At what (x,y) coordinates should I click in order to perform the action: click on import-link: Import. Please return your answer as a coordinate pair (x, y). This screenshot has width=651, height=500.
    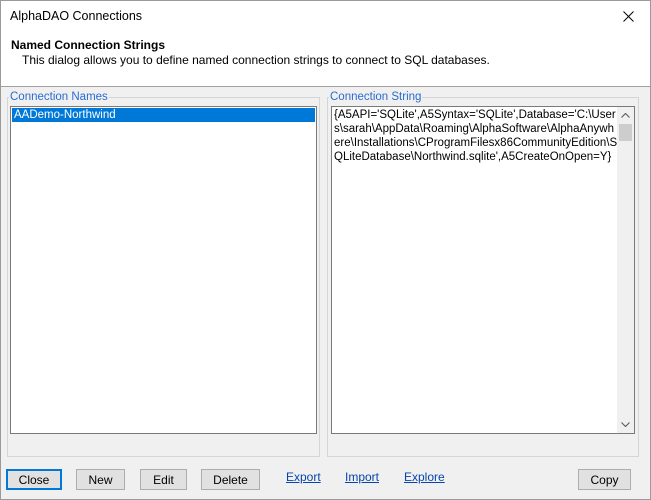
    Looking at the image, I should click on (362, 477).